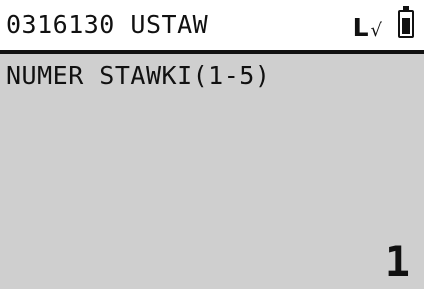  I want to click on screen-title: 0316130 USTAW, so click(107, 24).